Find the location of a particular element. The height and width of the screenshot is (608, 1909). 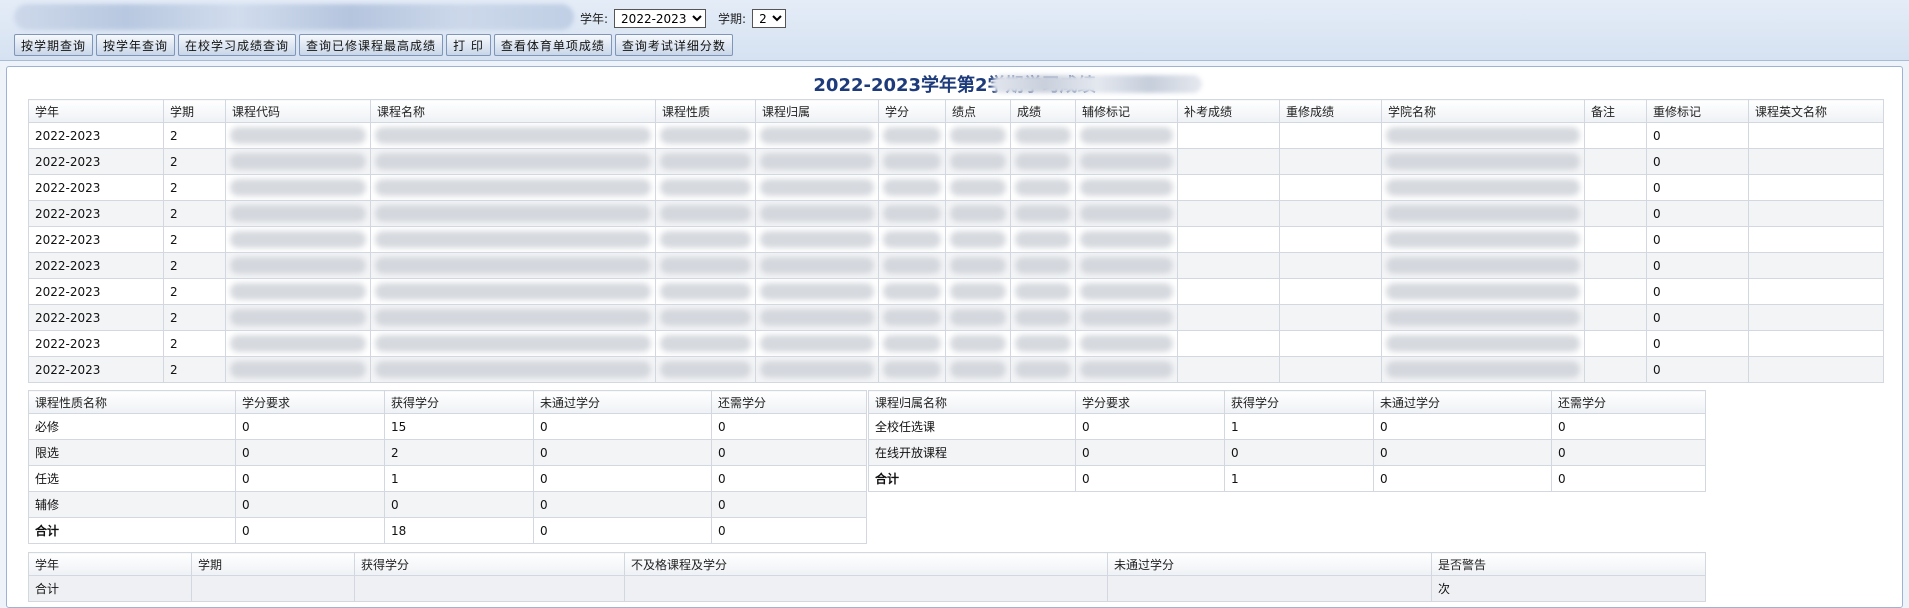

col-header: 课程性质名称 is located at coordinates (132, 402).